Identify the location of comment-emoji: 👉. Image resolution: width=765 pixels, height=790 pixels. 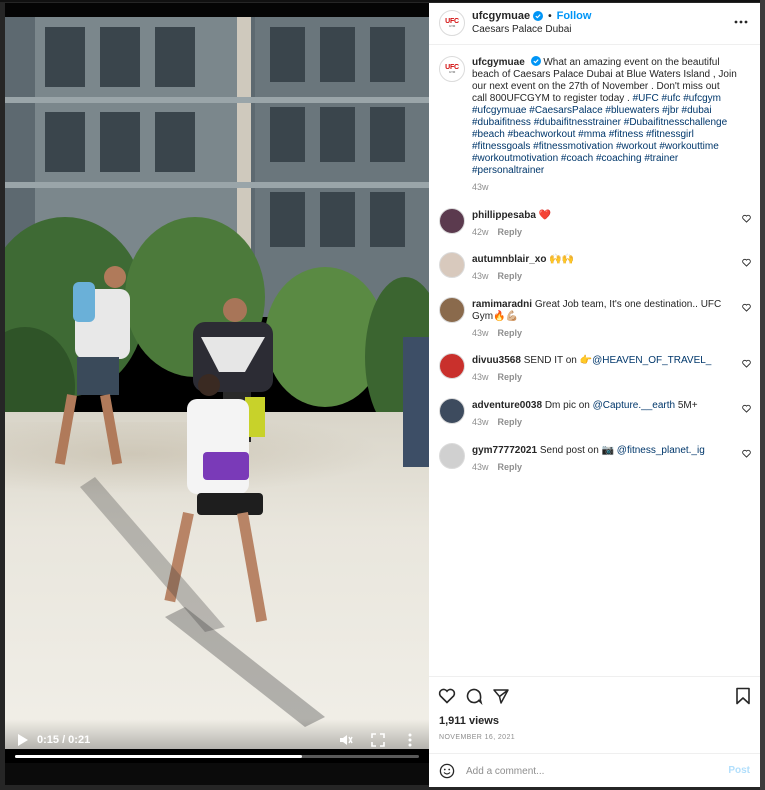
(586, 360).